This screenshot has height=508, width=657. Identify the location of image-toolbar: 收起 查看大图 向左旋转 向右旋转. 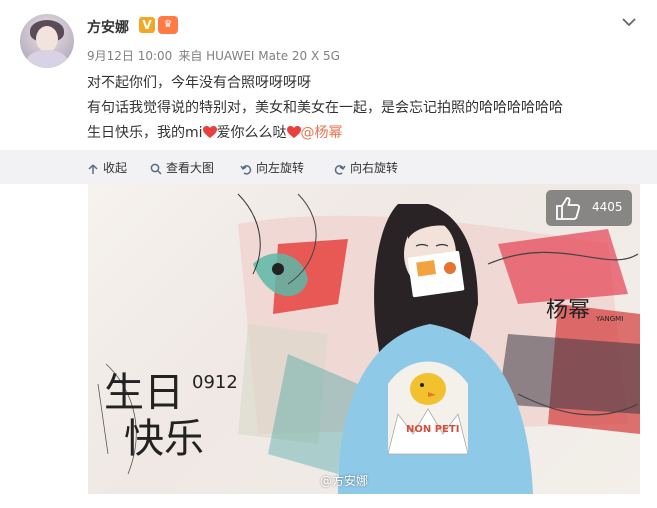
(328, 167).